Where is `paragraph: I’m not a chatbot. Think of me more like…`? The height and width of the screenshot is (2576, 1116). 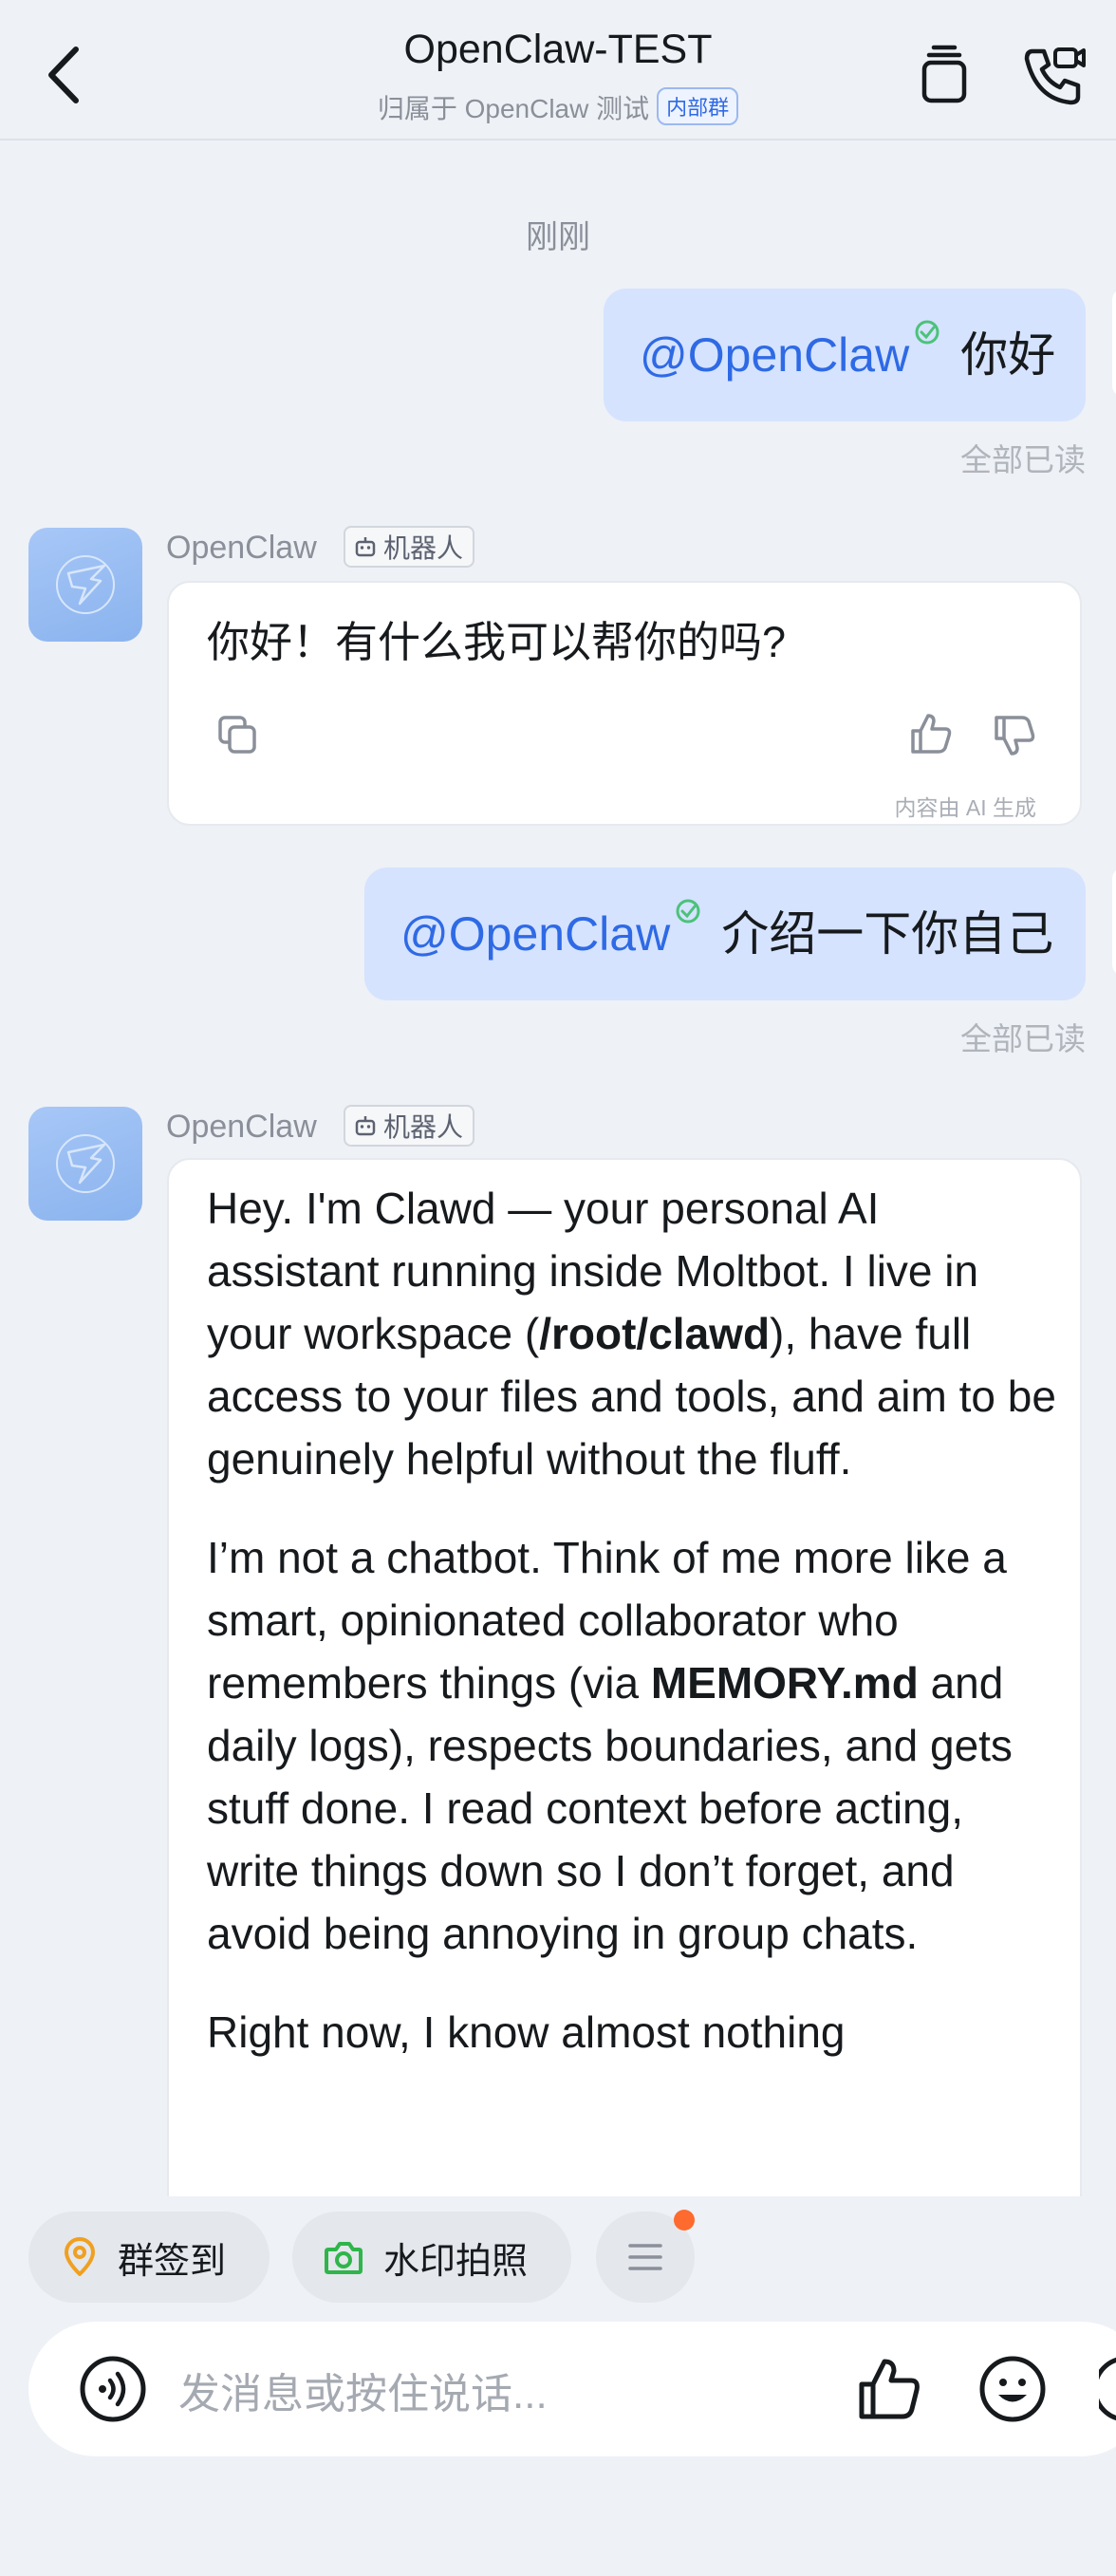 paragraph: I’m not a chatbot. Think of me more like… is located at coordinates (610, 1746).